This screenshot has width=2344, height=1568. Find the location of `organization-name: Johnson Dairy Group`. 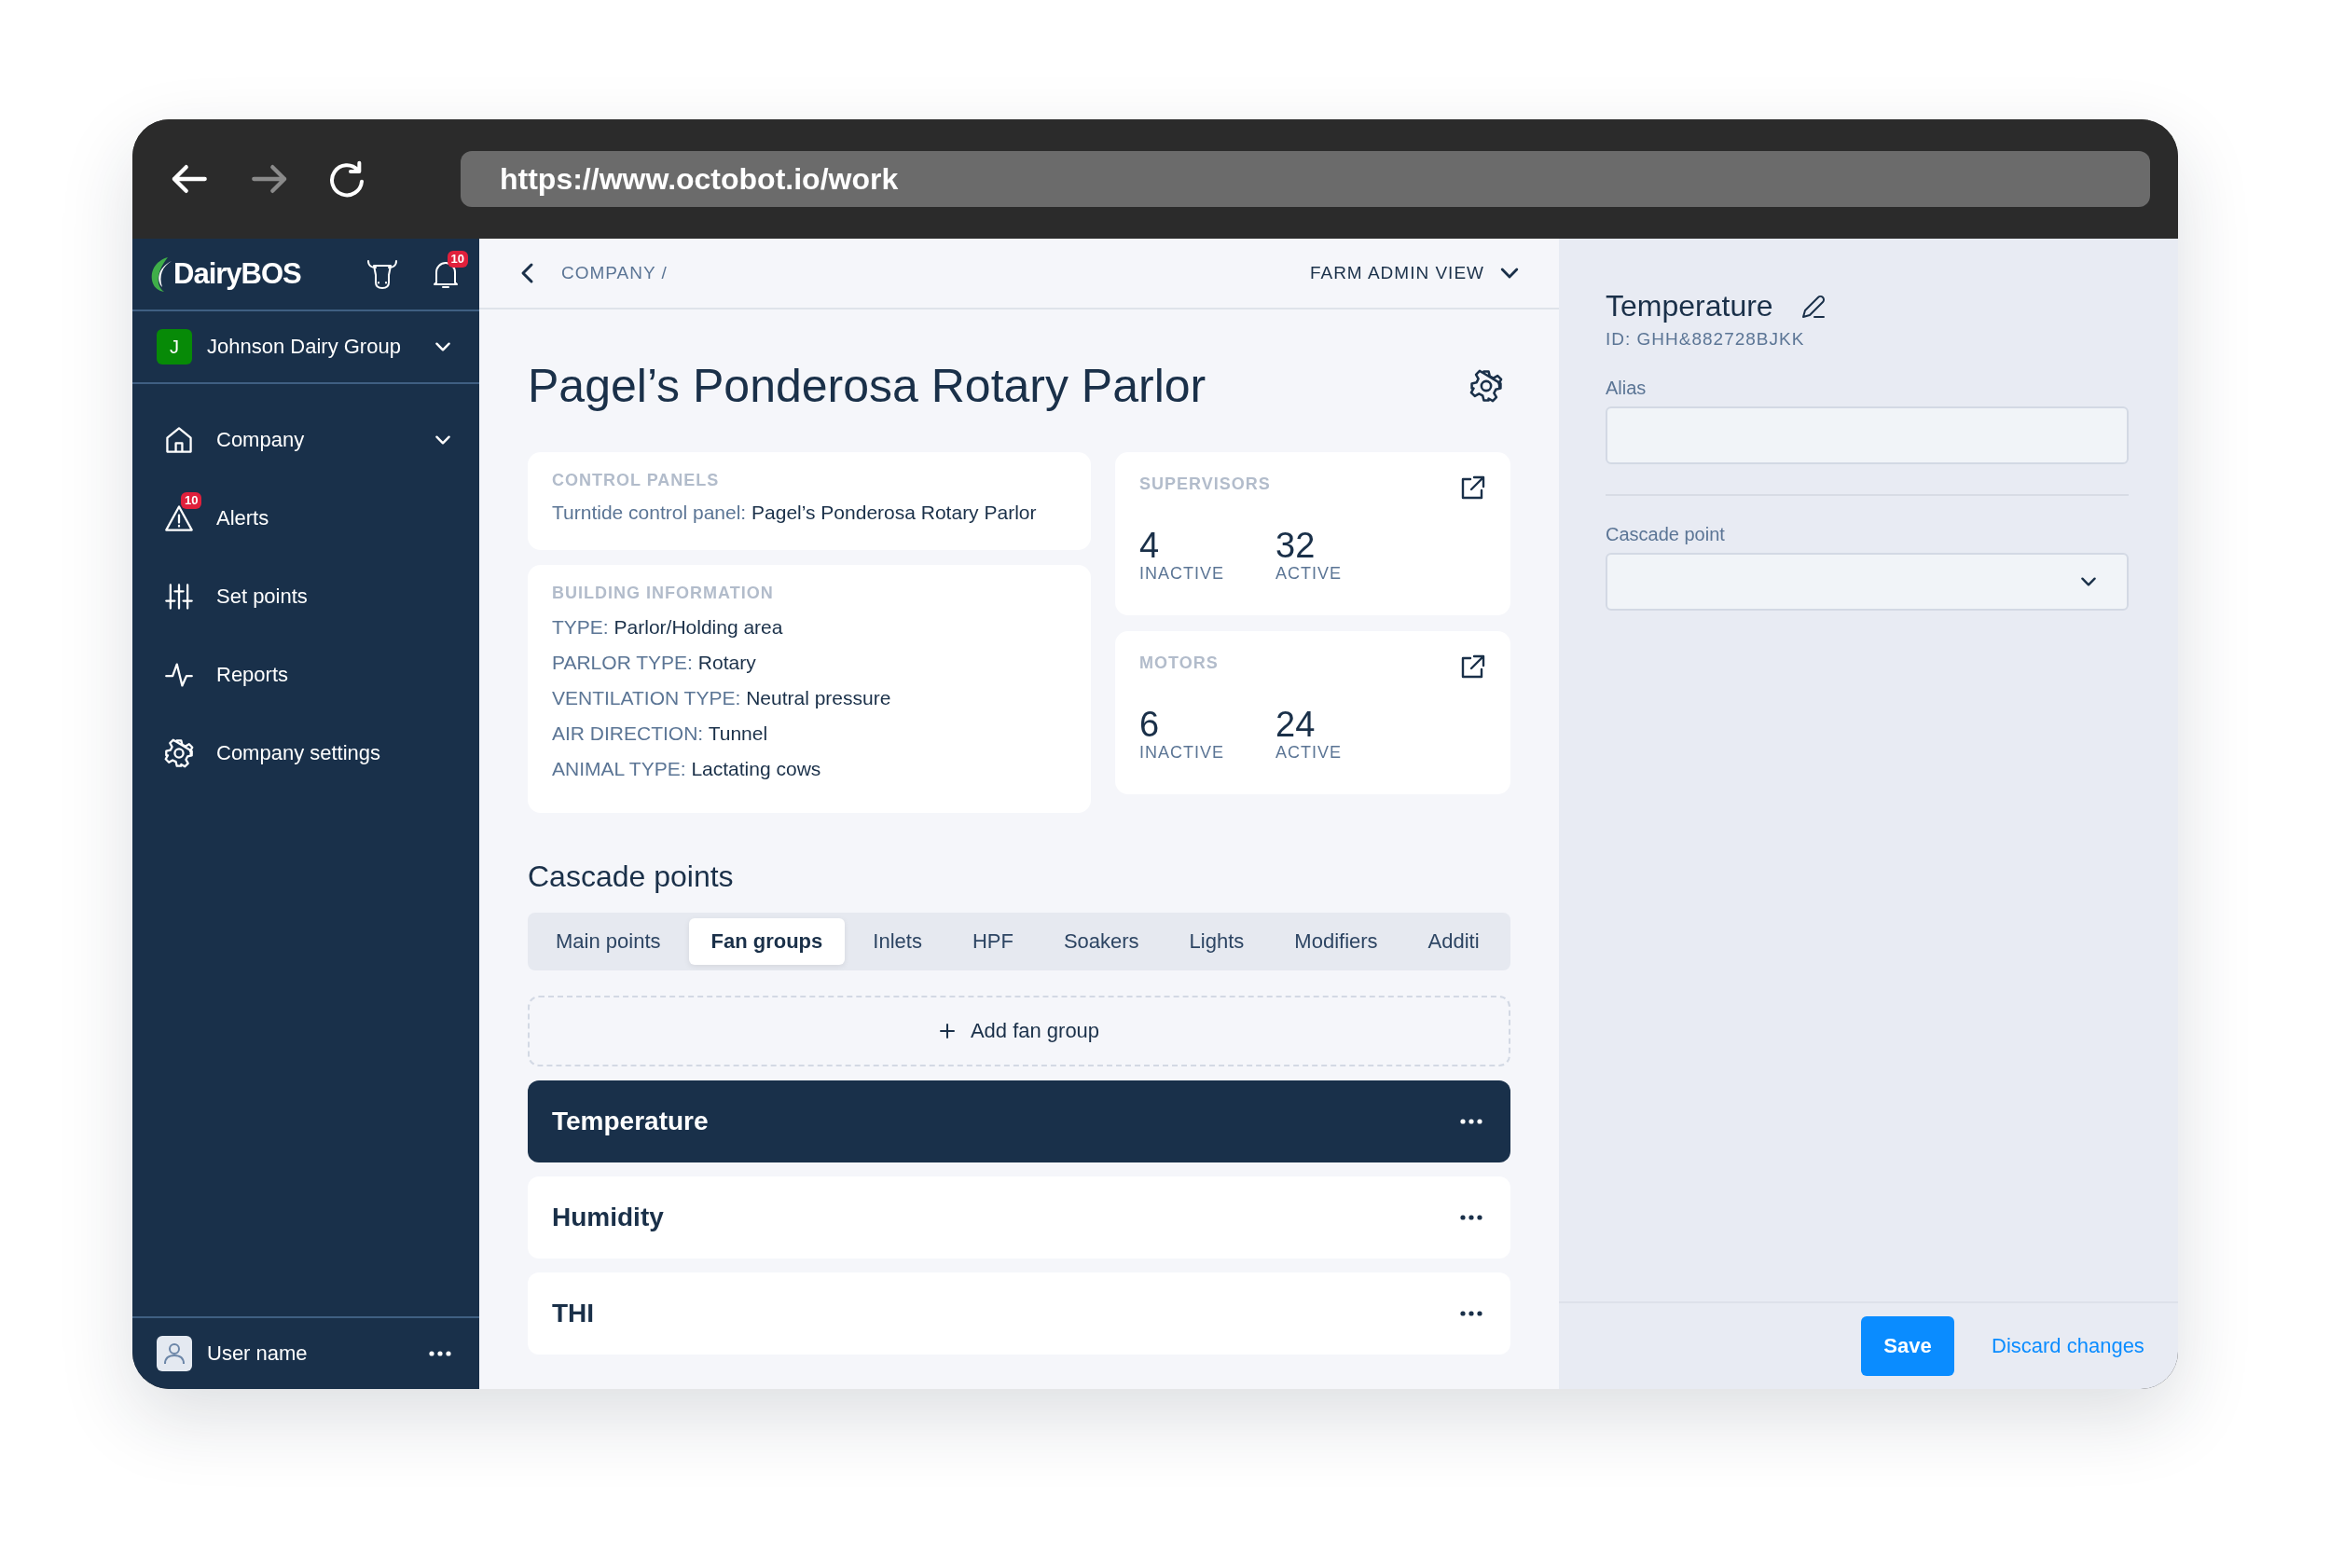

organization-name: Johnson Dairy Group is located at coordinates (305, 347).